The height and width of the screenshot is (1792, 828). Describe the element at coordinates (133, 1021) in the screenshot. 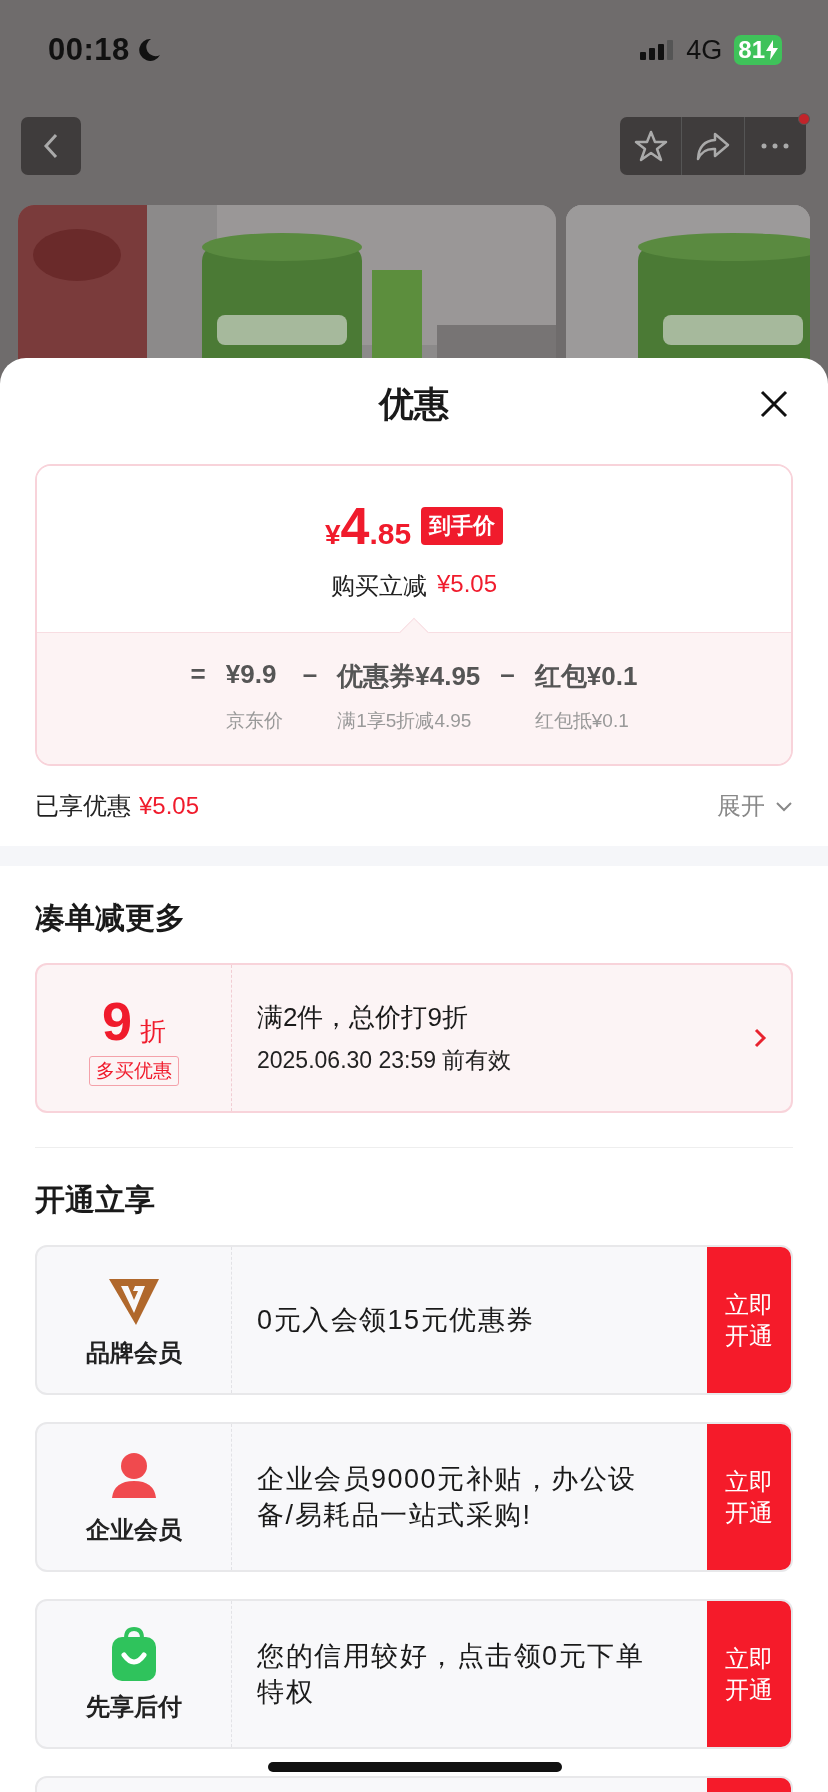

I see `discount-rate: 9 折` at that location.